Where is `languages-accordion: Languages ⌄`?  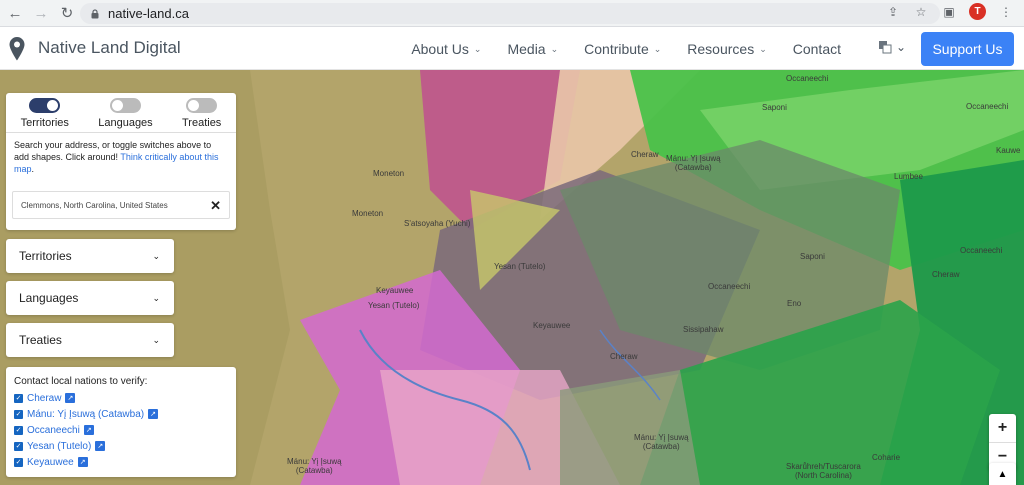
languages-accordion: Languages ⌄ is located at coordinates (90, 298).